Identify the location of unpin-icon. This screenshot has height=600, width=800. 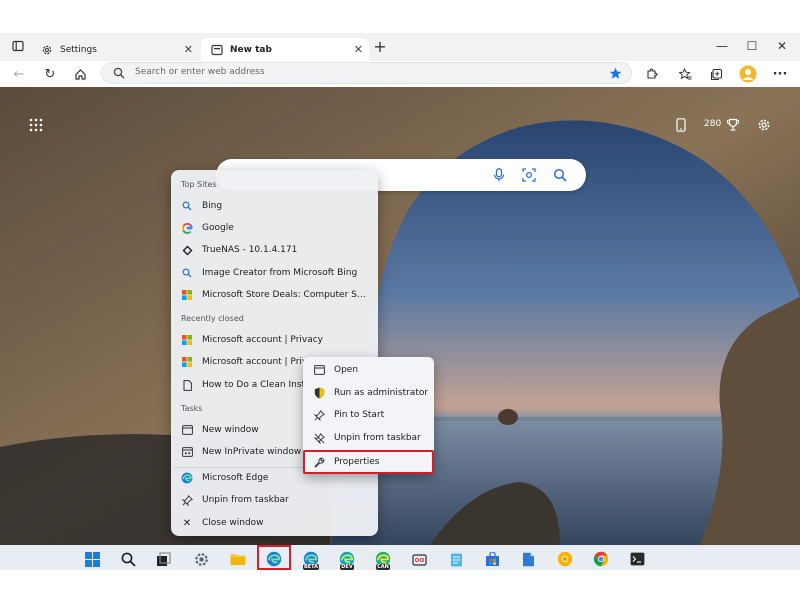
(187, 500).